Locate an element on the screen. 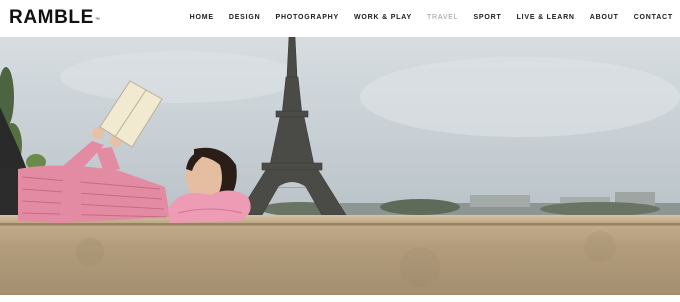 This screenshot has height=302, width=680. nav-work-and-play: WORK & PLAY is located at coordinates (383, 18).